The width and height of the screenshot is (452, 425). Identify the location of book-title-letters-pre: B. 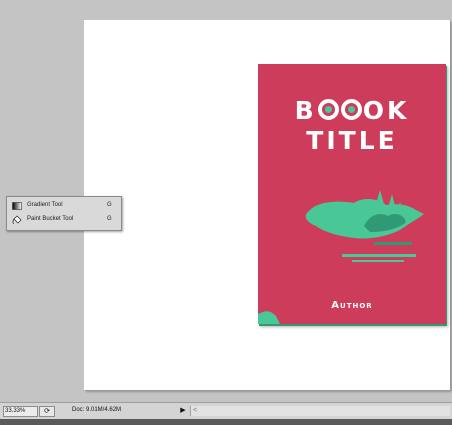
(305, 110).